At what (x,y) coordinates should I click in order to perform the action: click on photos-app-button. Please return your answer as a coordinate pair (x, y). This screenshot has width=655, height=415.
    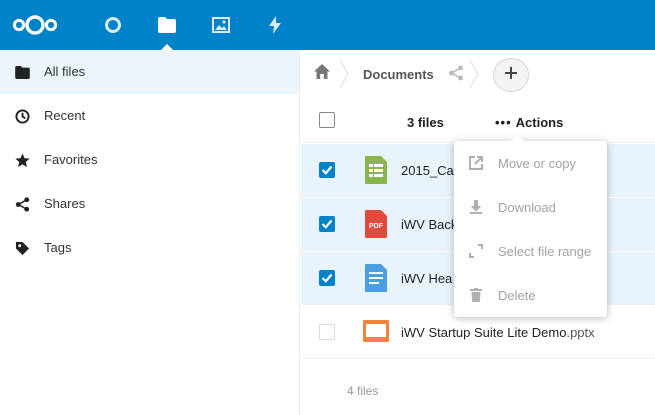
    Looking at the image, I should click on (221, 25).